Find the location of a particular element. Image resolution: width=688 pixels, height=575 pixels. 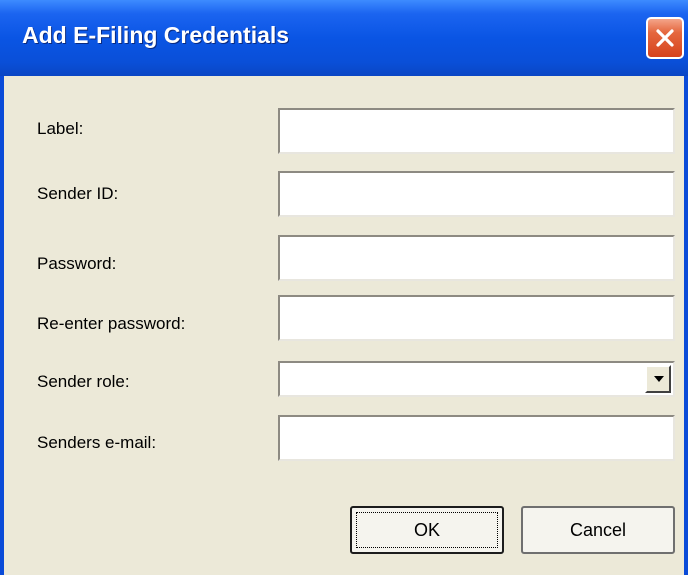

cancel-button: Cancel is located at coordinates (598, 530).